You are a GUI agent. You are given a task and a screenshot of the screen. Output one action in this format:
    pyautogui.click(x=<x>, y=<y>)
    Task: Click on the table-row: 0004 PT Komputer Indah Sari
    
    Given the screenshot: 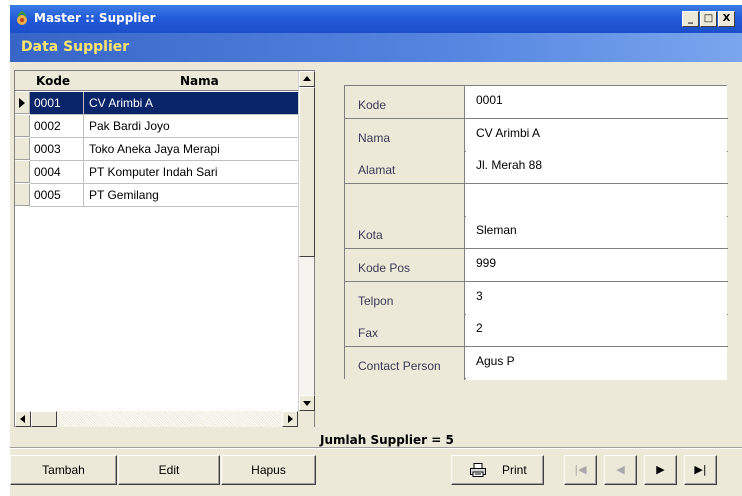 What is the action you would take?
    pyautogui.click(x=156, y=172)
    